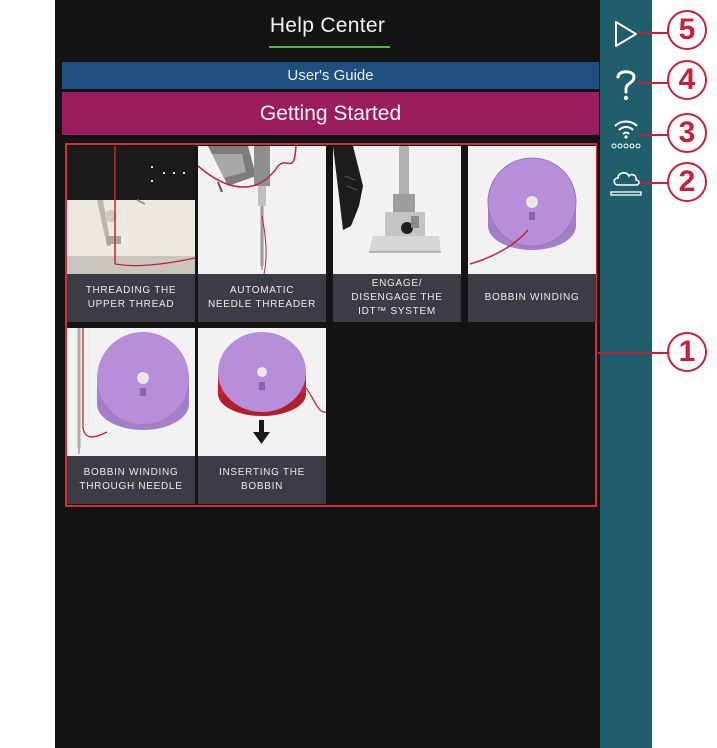 This screenshot has height=748, width=717. I want to click on topic-caption: ENGAGE/DISENGAGE THE IDT™ SYSTEM, so click(397, 298).